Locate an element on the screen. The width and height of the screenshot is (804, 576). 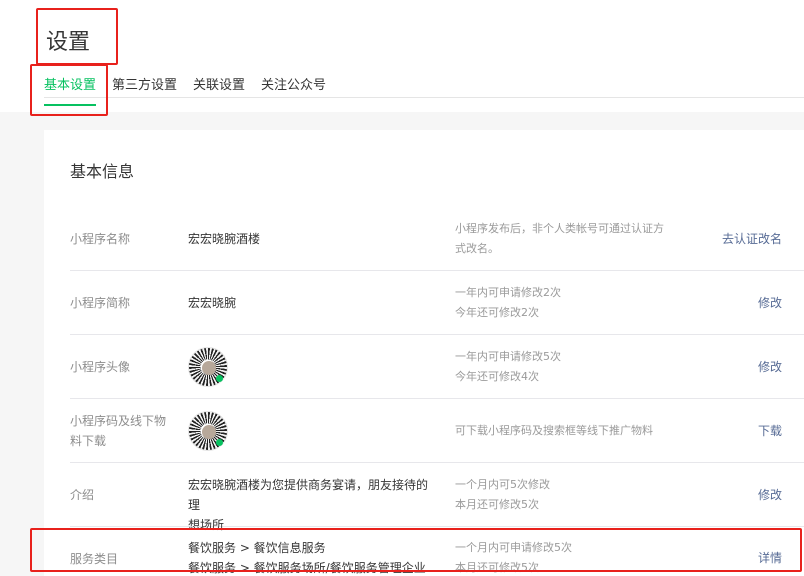
row-hint-line: 一年内可申请修改2次 is located at coordinates (508, 292).